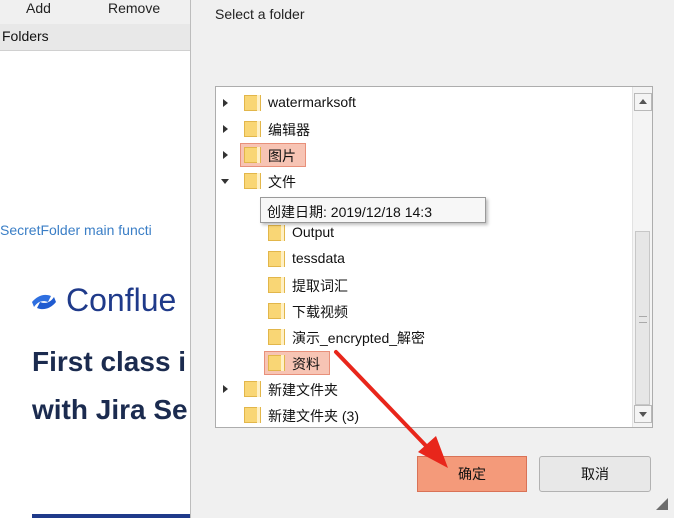 The width and height of the screenshot is (674, 518). I want to click on tree-item-output: Output, so click(423, 233).